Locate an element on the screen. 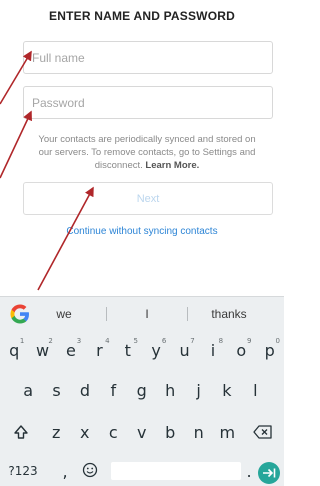 This screenshot has width=320, height=486. key-i: i8 is located at coordinates (213, 350).